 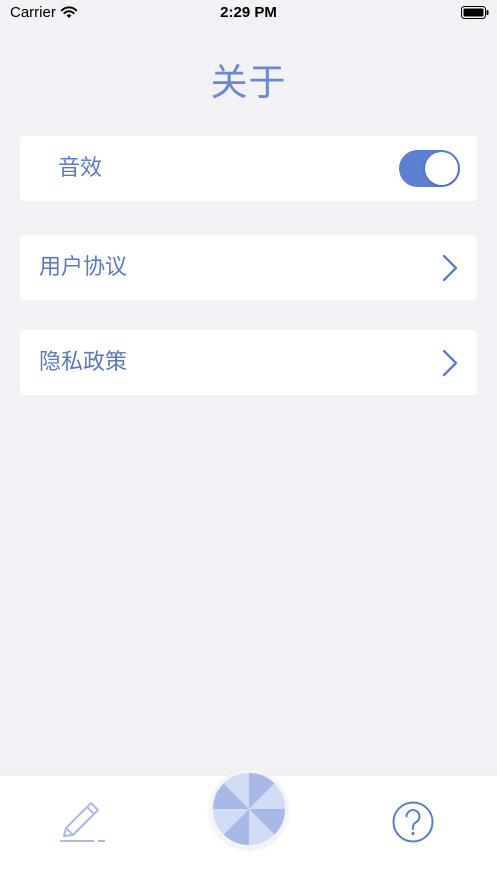 I want to click on help-circle-icon, so click(x=413, y=822).